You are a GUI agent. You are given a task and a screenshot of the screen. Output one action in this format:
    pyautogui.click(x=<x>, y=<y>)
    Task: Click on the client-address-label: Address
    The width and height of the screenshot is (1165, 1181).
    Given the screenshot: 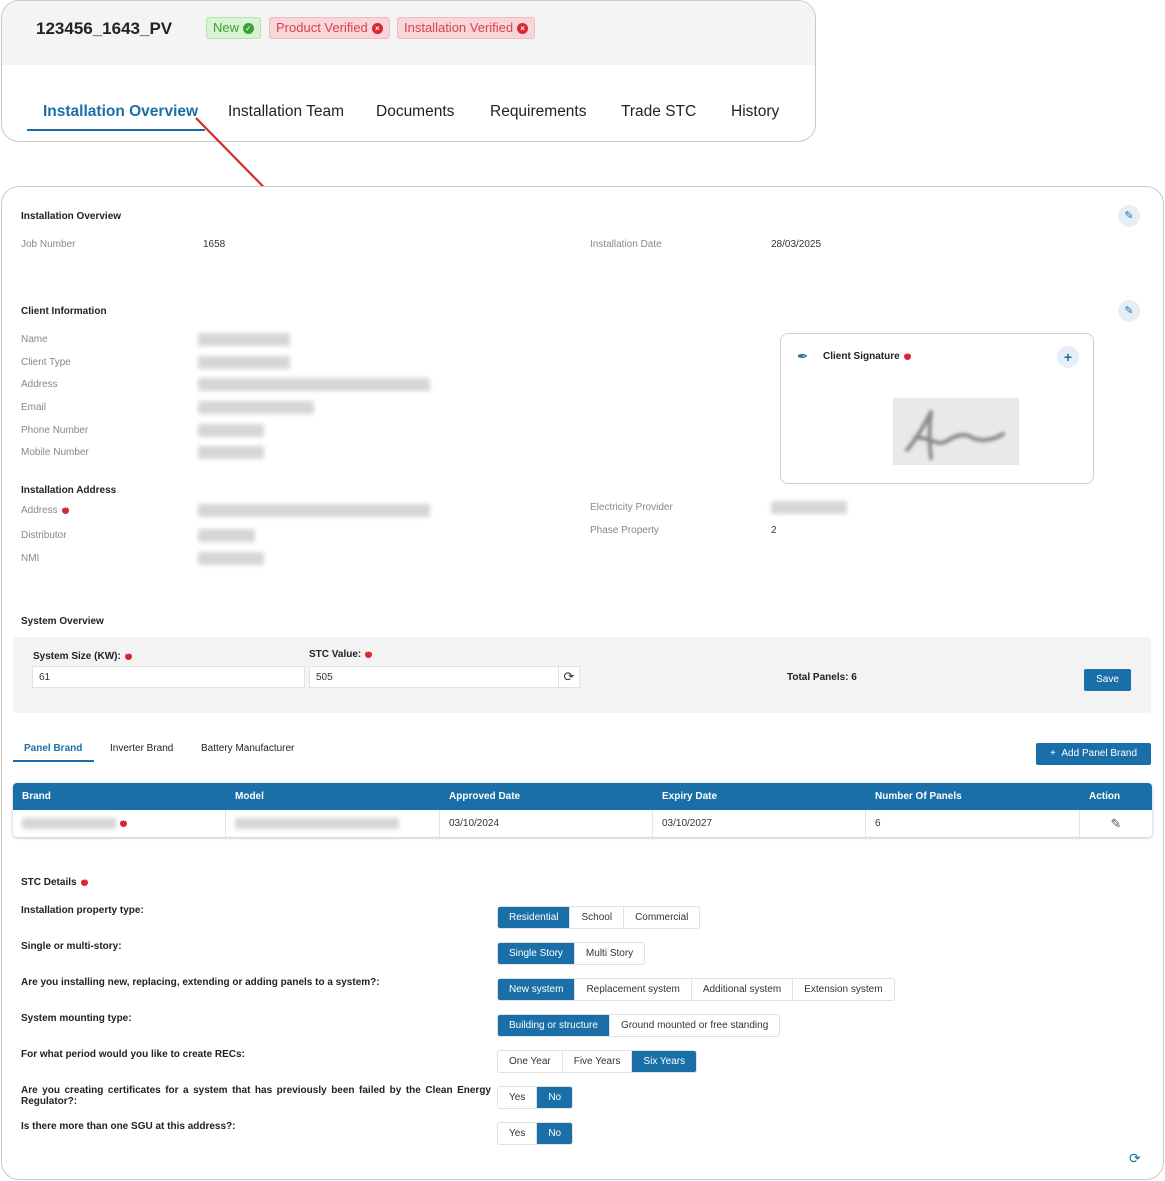 What is the action you would take?
    pyautogui.click(x=39, y=384)
    